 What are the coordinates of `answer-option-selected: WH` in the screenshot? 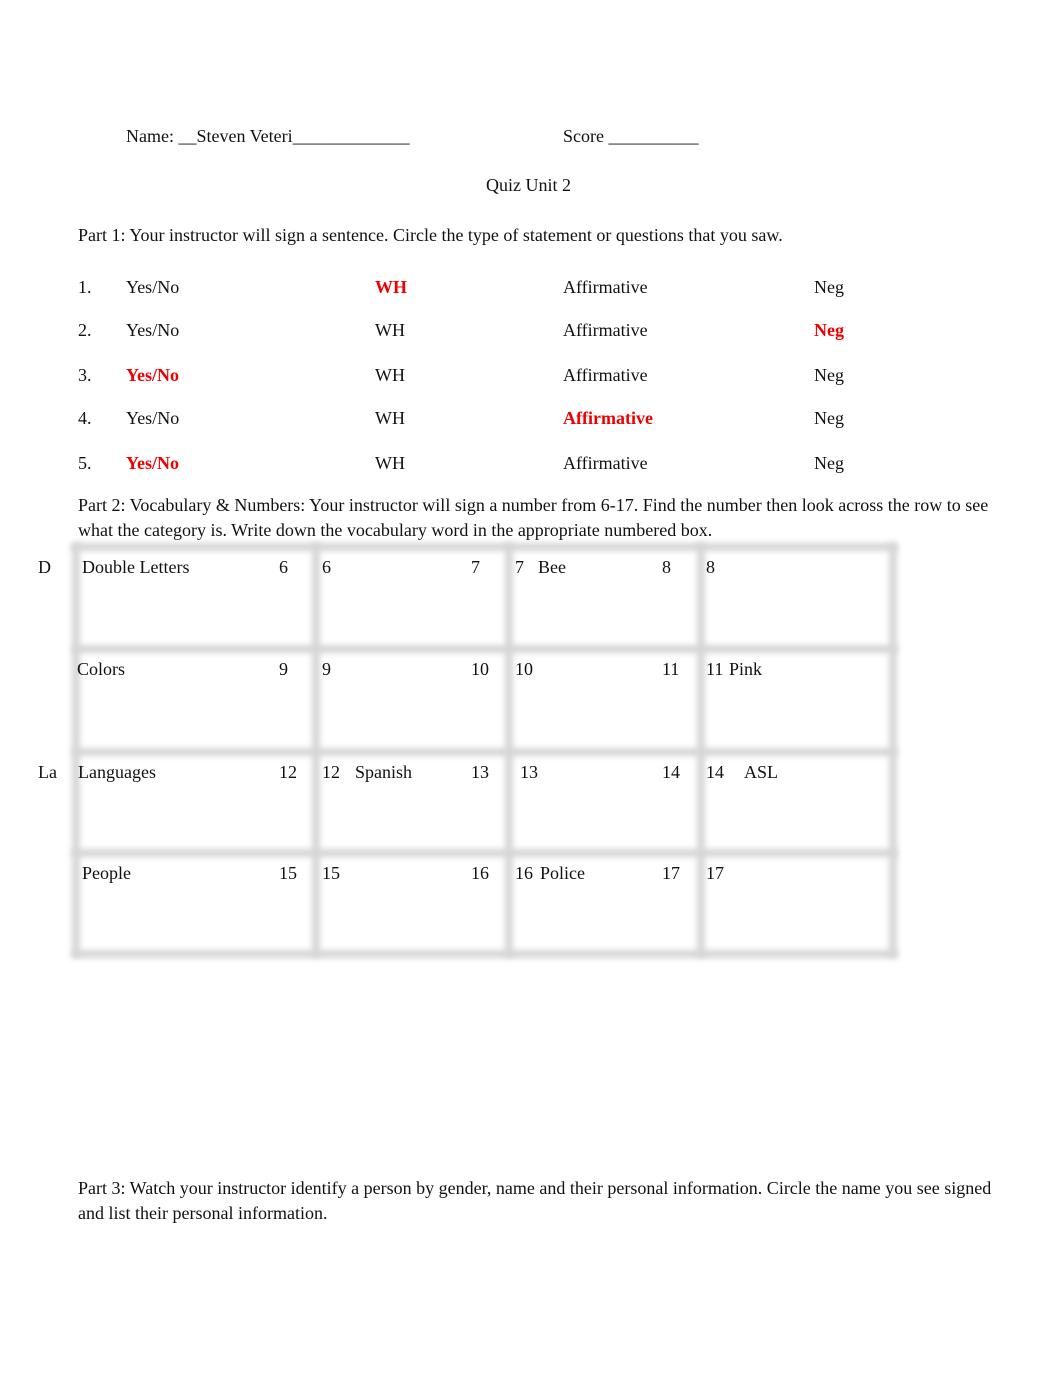 It's located at (391, 287).